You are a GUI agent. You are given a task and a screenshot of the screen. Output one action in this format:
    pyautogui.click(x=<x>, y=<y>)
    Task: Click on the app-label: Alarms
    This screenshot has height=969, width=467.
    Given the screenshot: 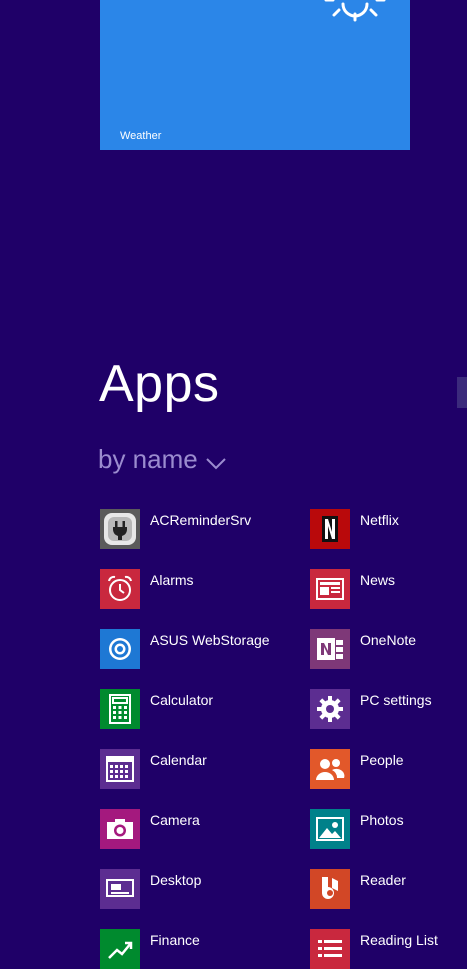 What is the action you would take?
    pyautogui.click(x=172, y=580)
    